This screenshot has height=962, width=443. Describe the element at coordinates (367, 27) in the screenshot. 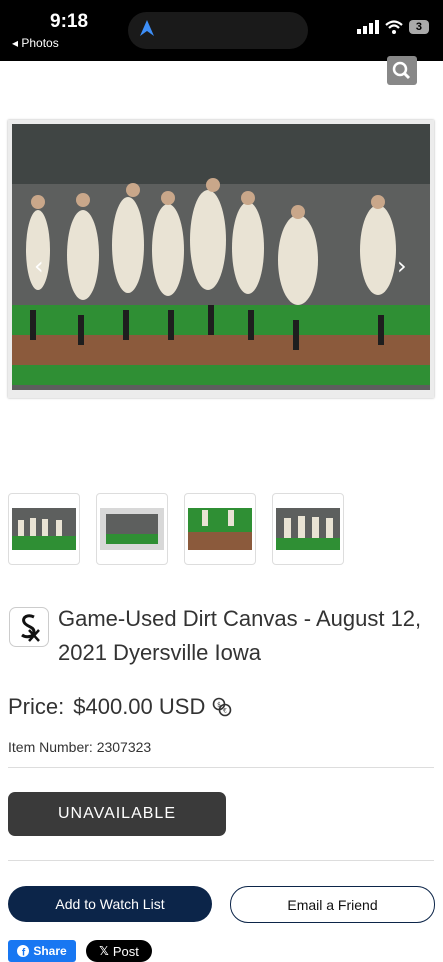

I see `signal-icon` at that location.